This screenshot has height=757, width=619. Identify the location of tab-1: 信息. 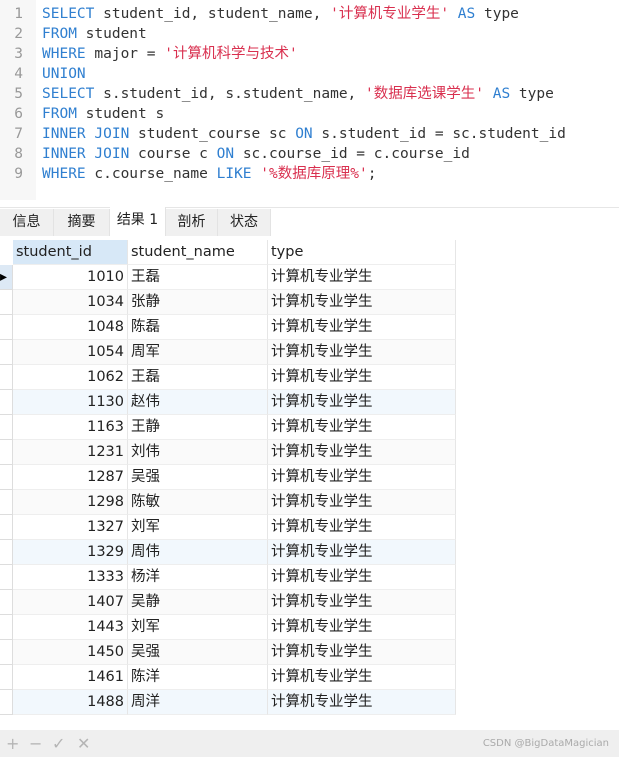
(27, 222).